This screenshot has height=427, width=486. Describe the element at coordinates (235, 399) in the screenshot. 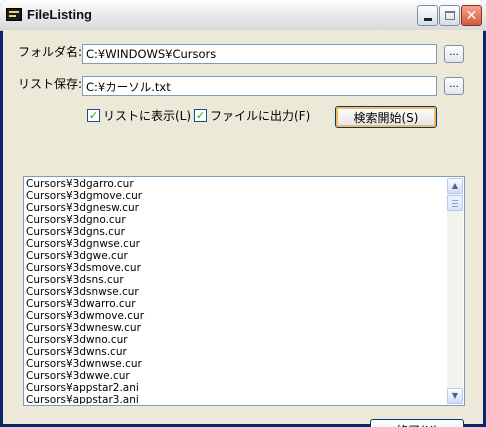

I see `list-item: Cursors¥appstar3.ani` at that location.